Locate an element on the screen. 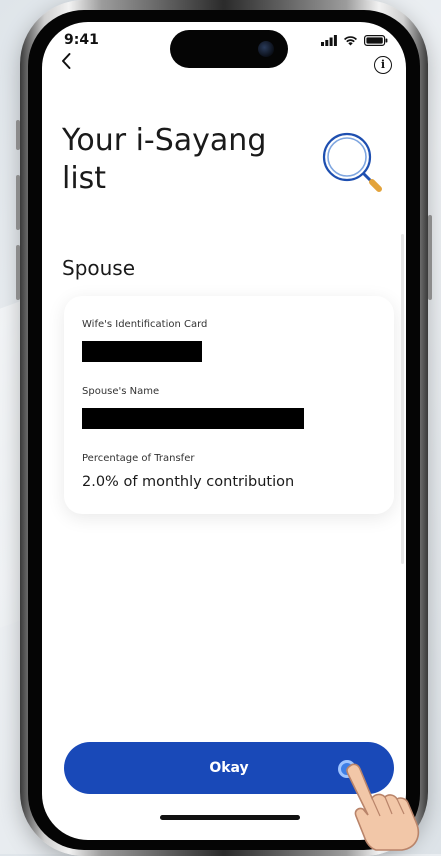 This screenshot has height=856, width=441. battery-icon is located at coordinates (376, 40).